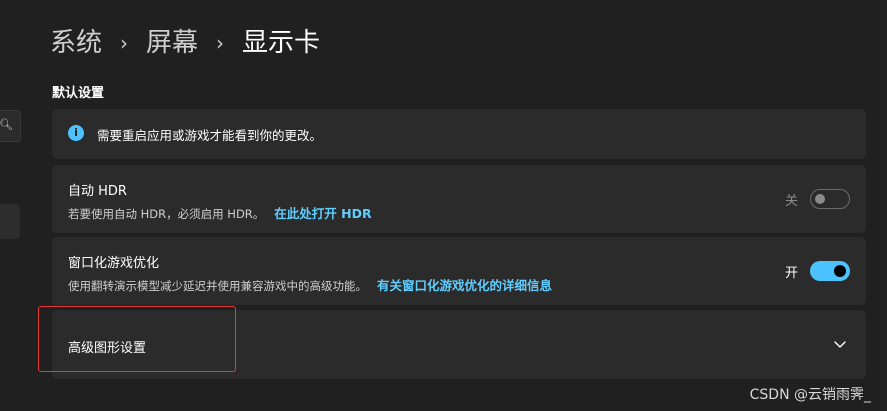 The image size is (887, 411). I want to click on sidebar-selected-item, so click(10, 221).